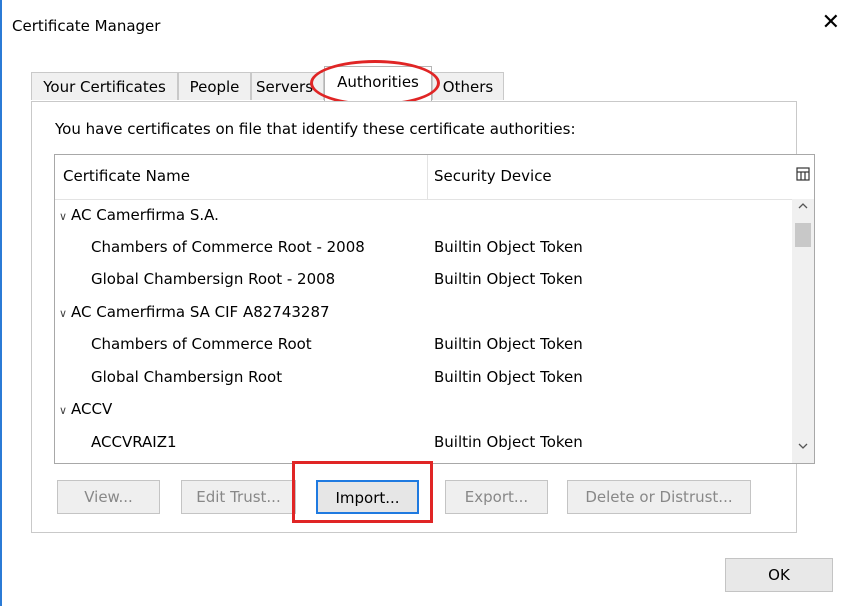 The image size is (848, 606). I want to click on tree-row-group: ∨ ACCV, so click(422, 410).